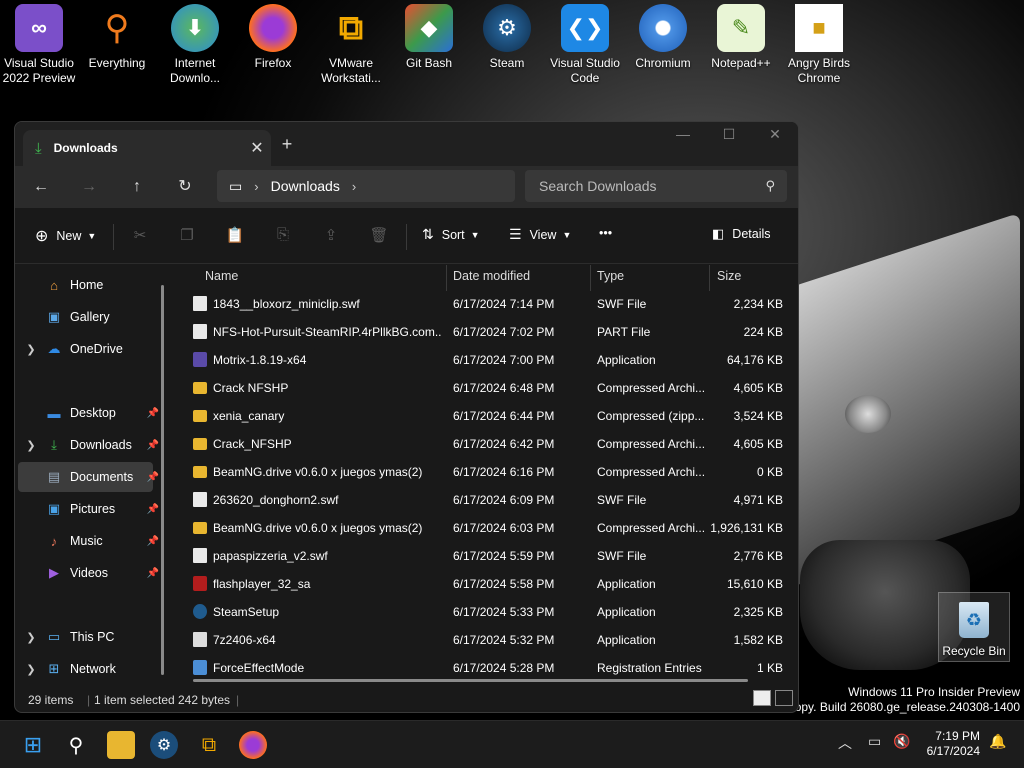  What do you see at coordinates (491, 276) in the screenshot?
I see `column-header-date: Date modified` at bounding box center [491, 276].